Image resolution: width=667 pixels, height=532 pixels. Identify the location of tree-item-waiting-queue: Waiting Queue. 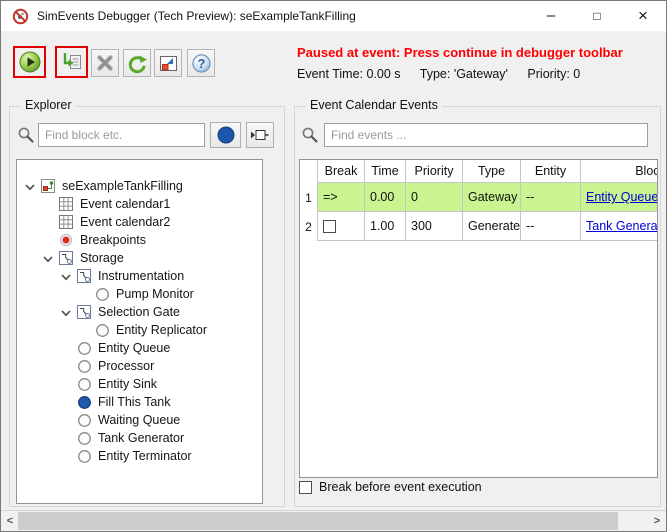
(139, 420).